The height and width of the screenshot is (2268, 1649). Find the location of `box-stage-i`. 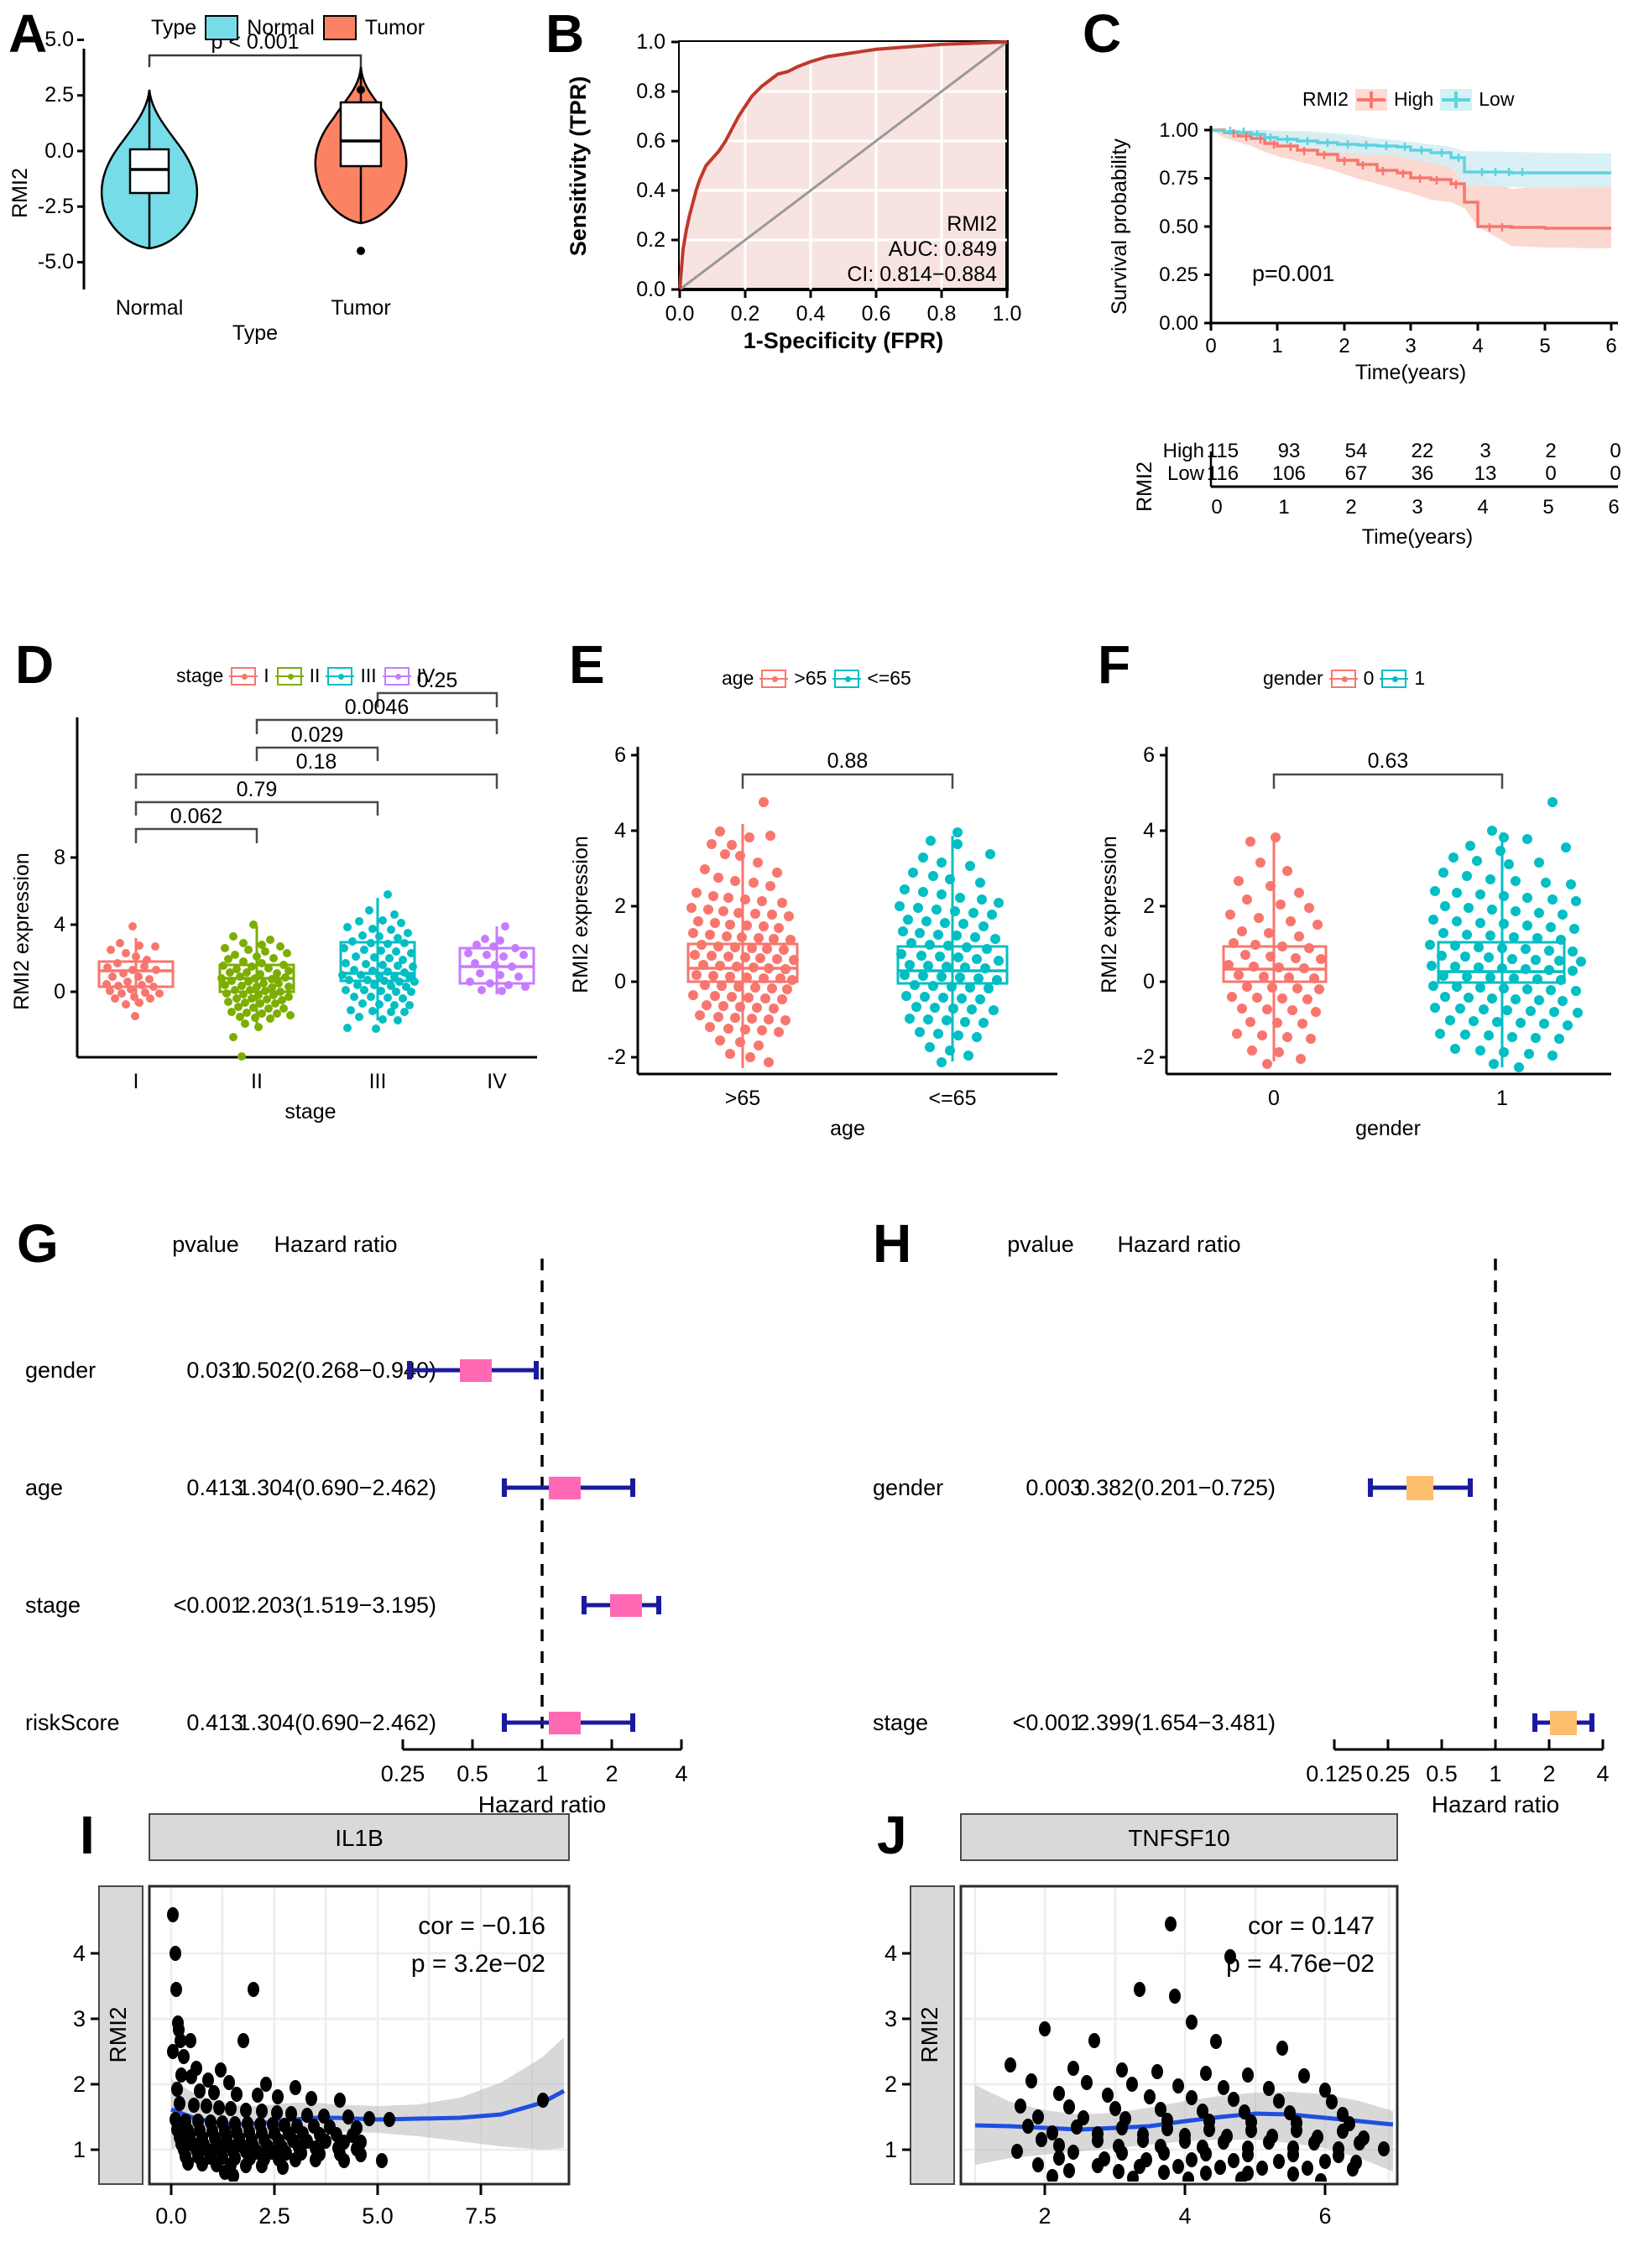

box-stage-i is located at coordinates (136, 971).